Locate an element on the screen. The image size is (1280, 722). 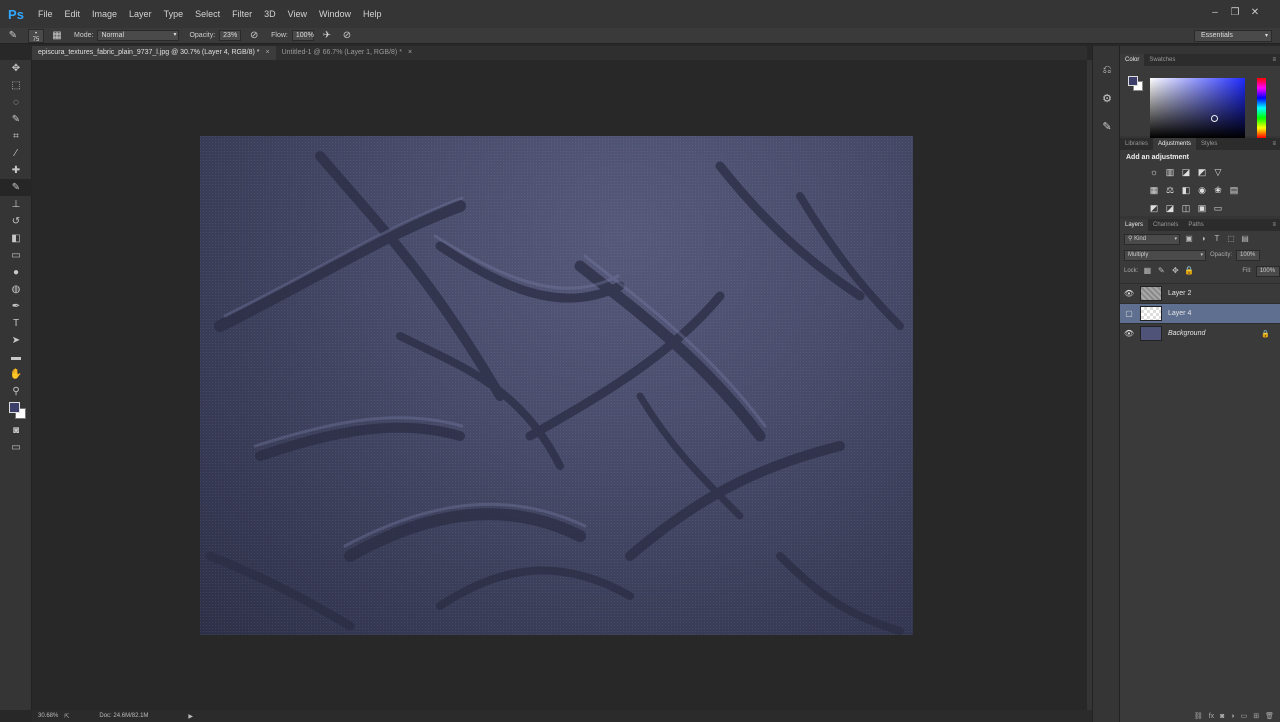
tab-swatches: Swatches is located at coordinates (1162, 60).